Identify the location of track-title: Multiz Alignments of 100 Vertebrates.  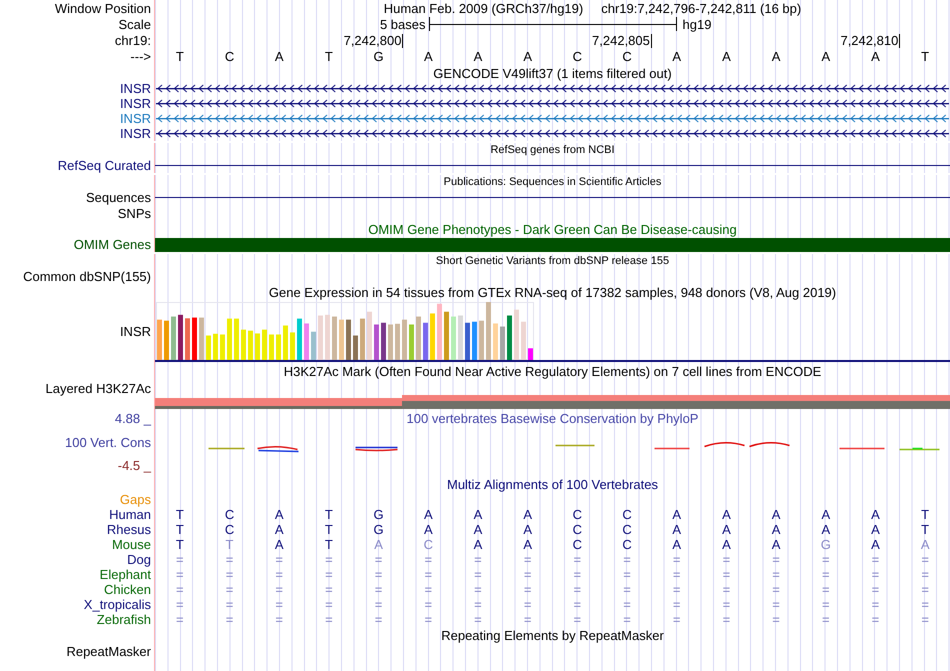
(552, 484).